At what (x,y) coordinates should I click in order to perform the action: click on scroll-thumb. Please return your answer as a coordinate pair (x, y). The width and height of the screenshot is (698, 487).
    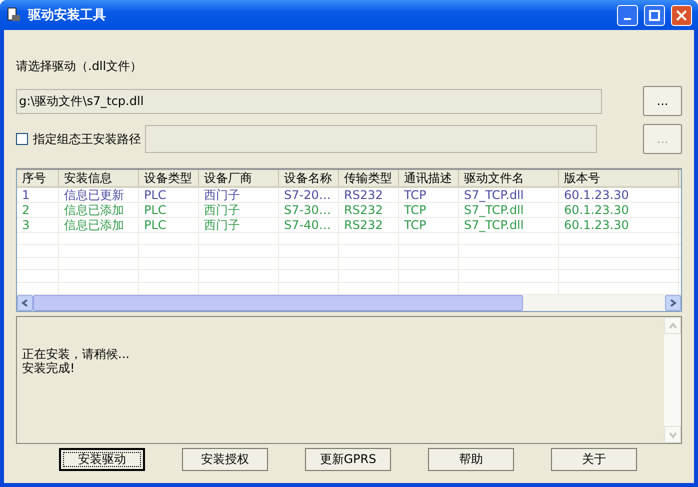
    Looking at the image, I should click on (278, 303).